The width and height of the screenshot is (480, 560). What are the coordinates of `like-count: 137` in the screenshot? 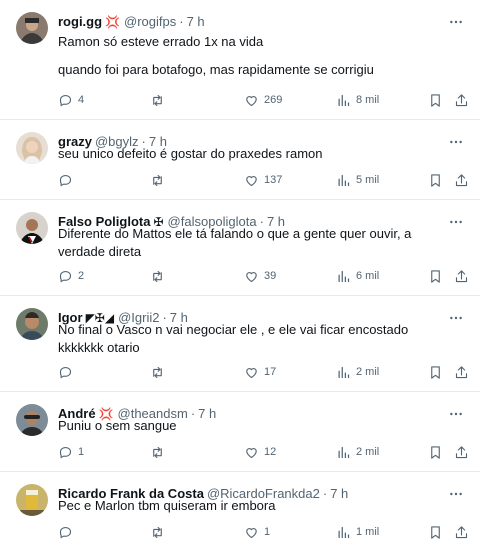 It's located at (273, 180).